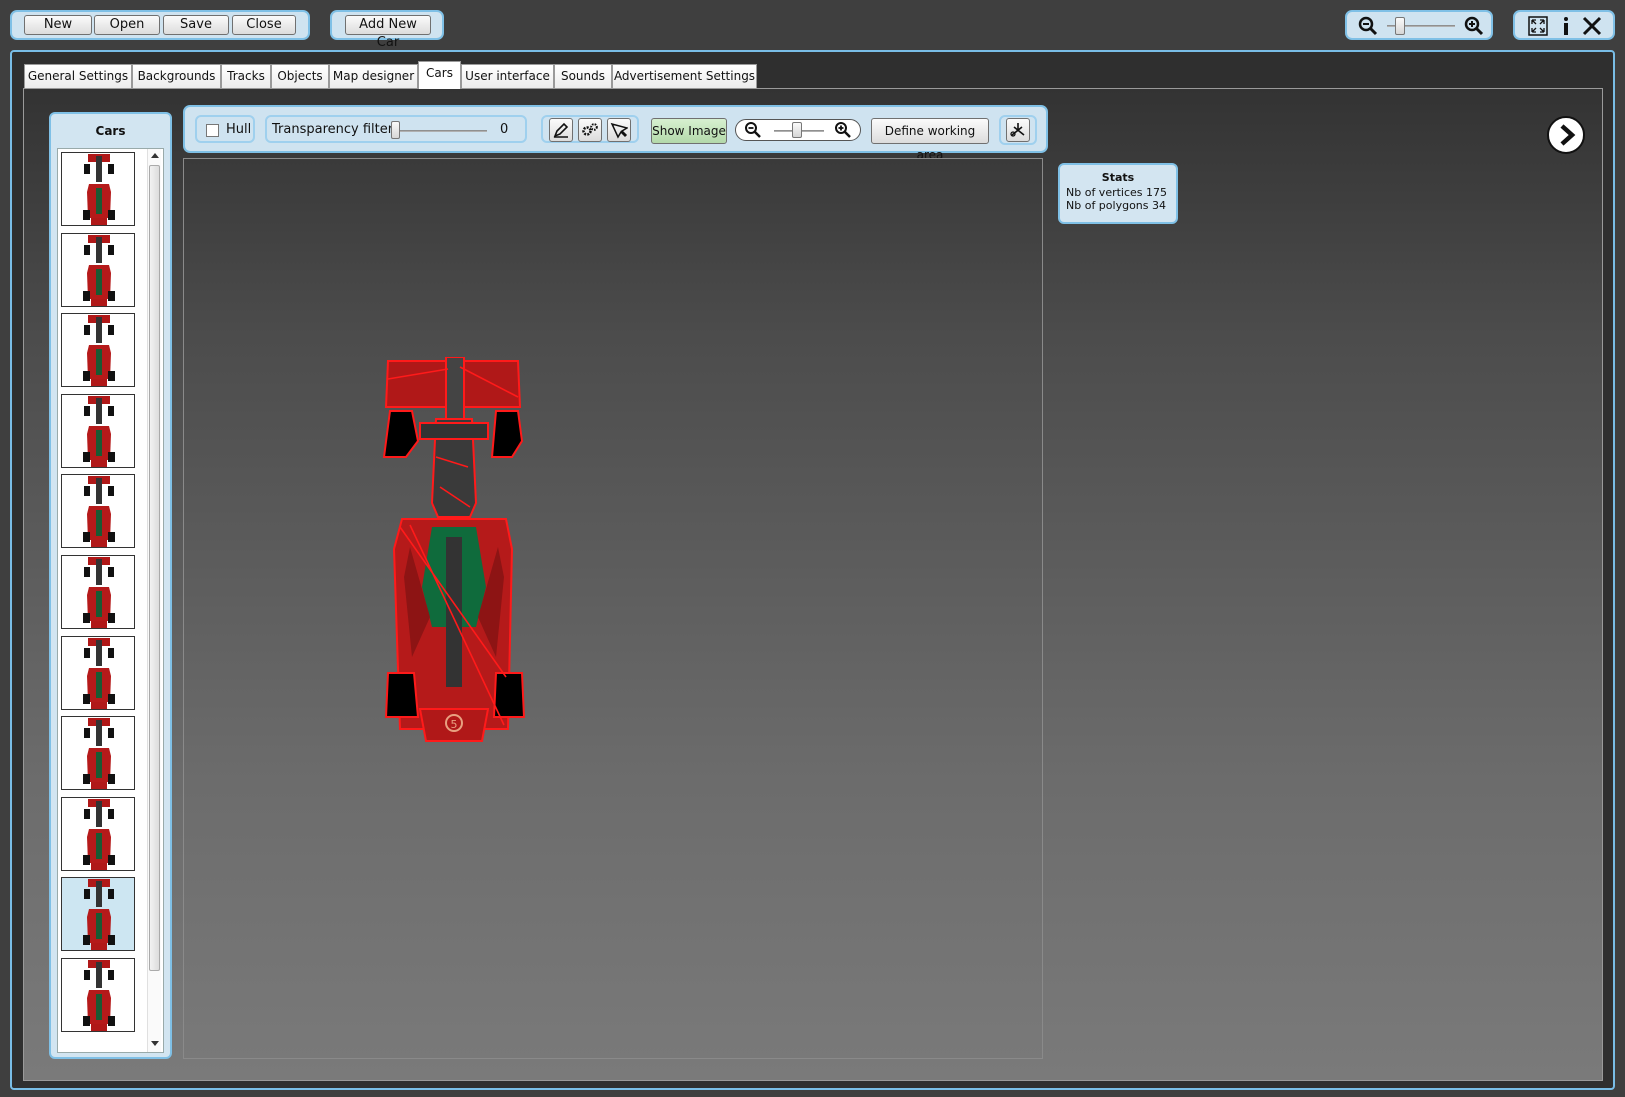 The height and width of the screenshot is (1097, 1625). What do you see at coordinates (155, 1043) in the screenshot?
I see `scroll-down-arrow-icon` at bounding box center [155, 1043].